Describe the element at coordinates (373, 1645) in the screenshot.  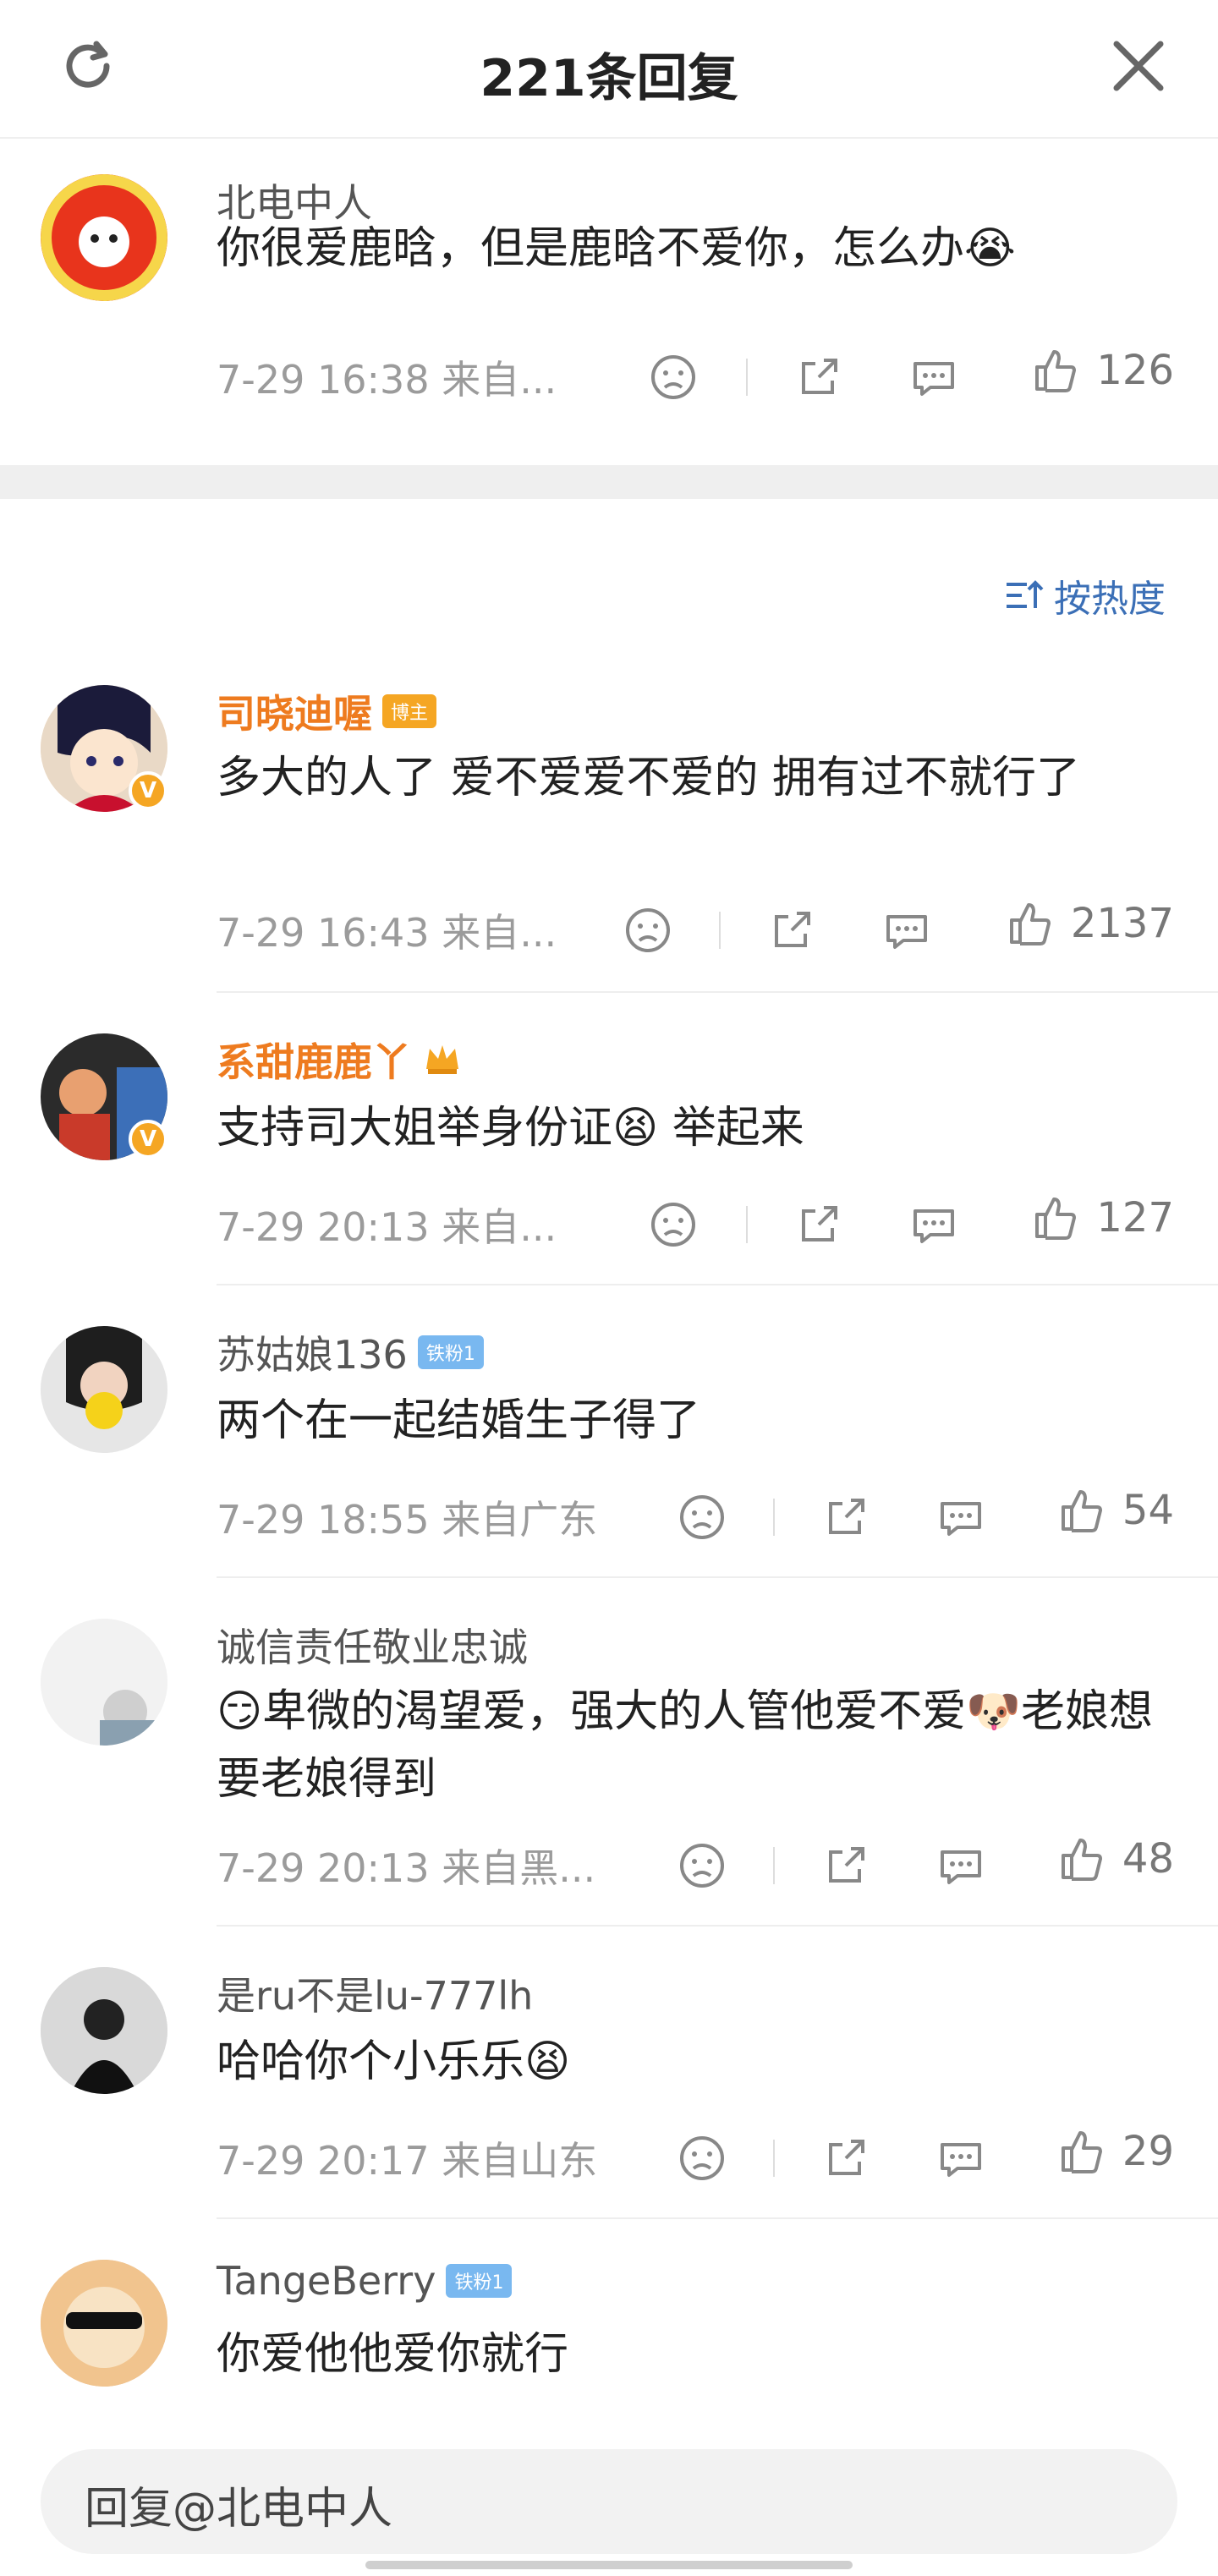
I see `username: 诚信责任敬业忠诚` at that location.